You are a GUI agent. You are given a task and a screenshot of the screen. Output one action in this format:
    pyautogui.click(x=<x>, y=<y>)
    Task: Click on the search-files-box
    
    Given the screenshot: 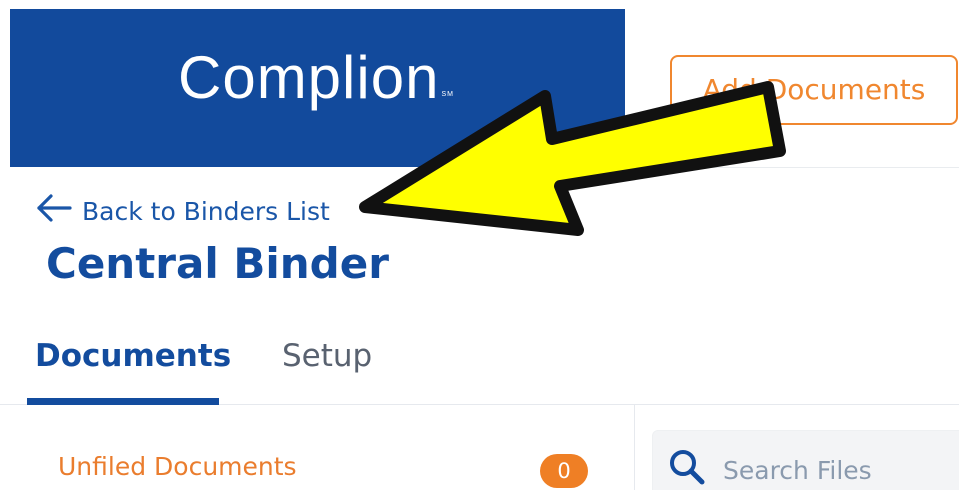 What is the action you would take?
    pyautogui.click(x=805, y=460)
    